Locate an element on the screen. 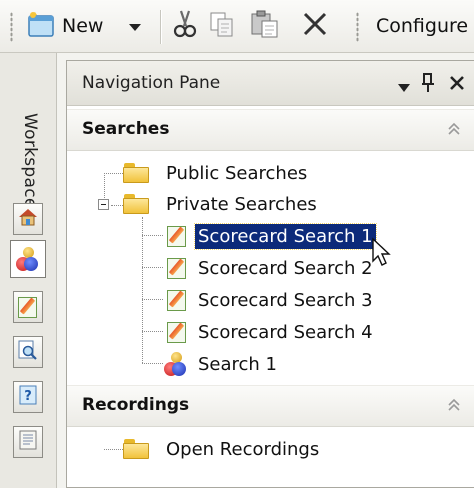 This screenshot has height=488, width=474. navigation-pane-header: Navigation Pane is located at coordinates (270, 83).